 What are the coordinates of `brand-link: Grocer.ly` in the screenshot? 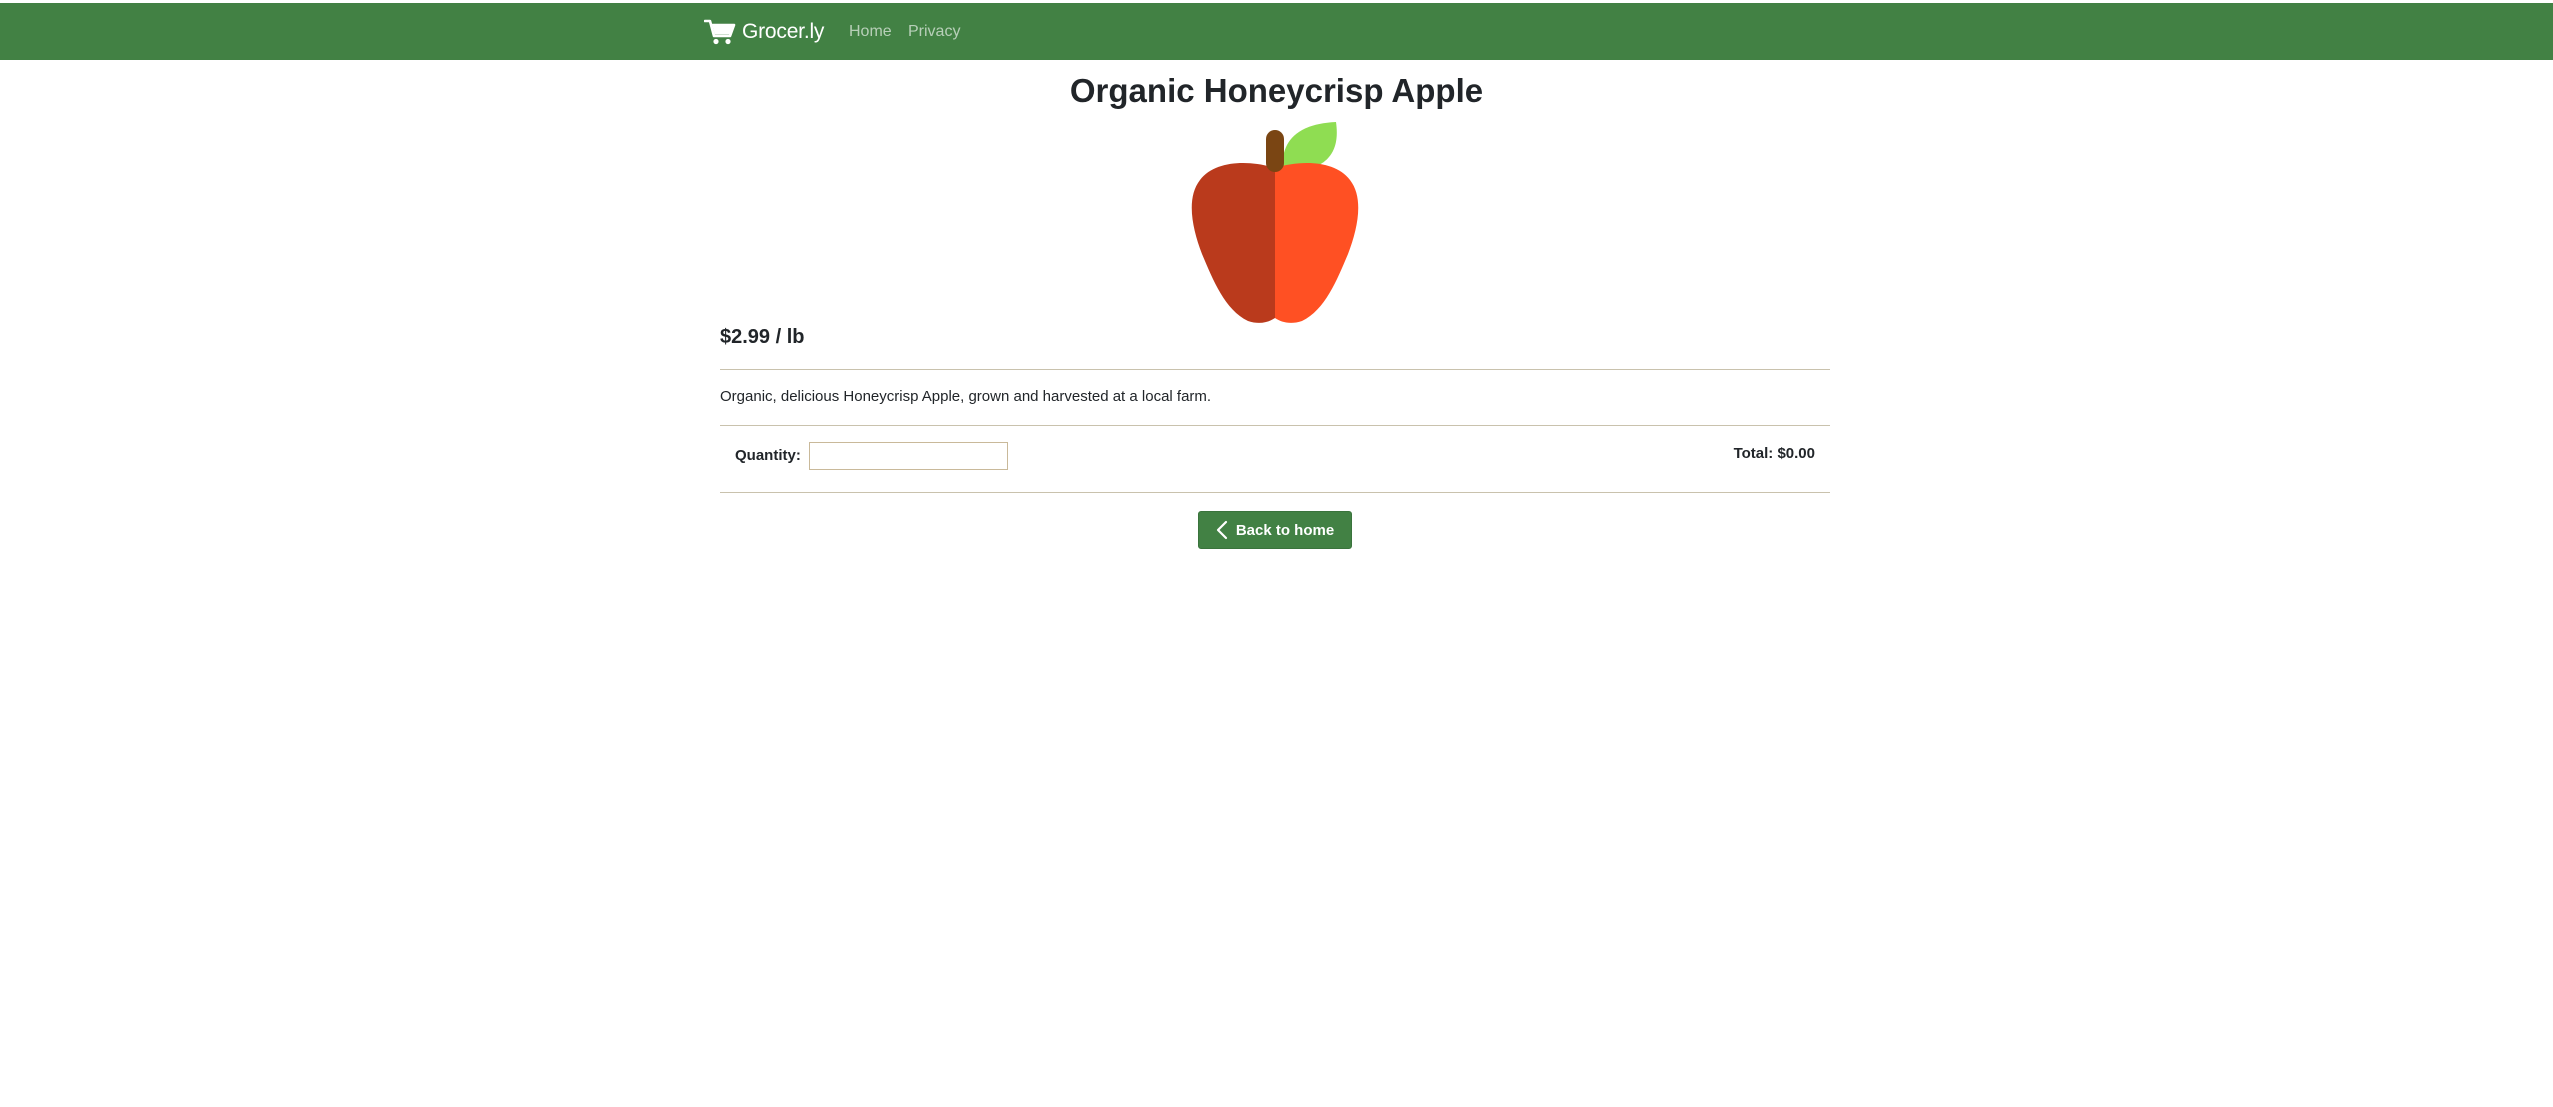 It's located at (764, 31).